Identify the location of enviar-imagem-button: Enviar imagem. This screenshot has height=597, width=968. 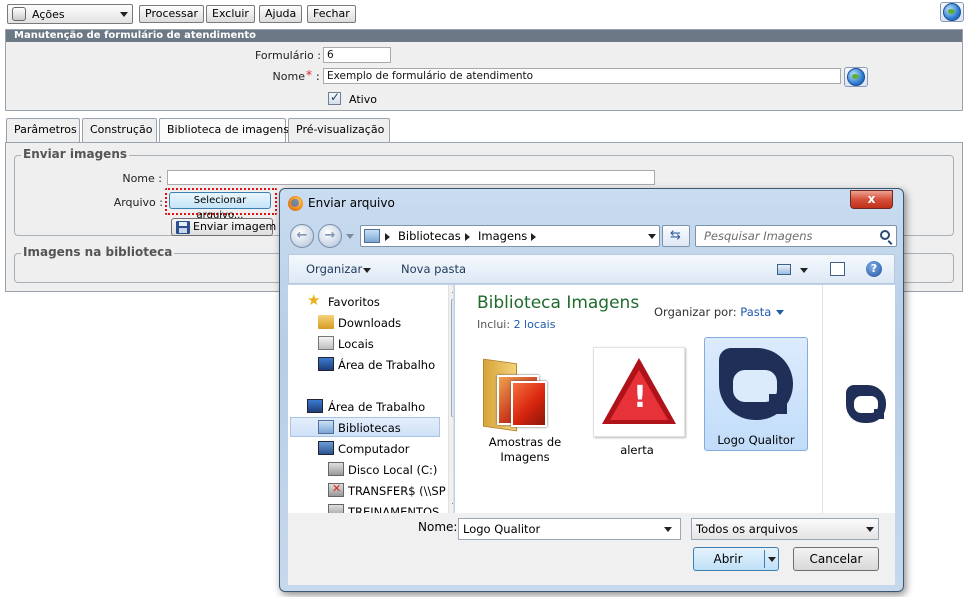
(224, 227).